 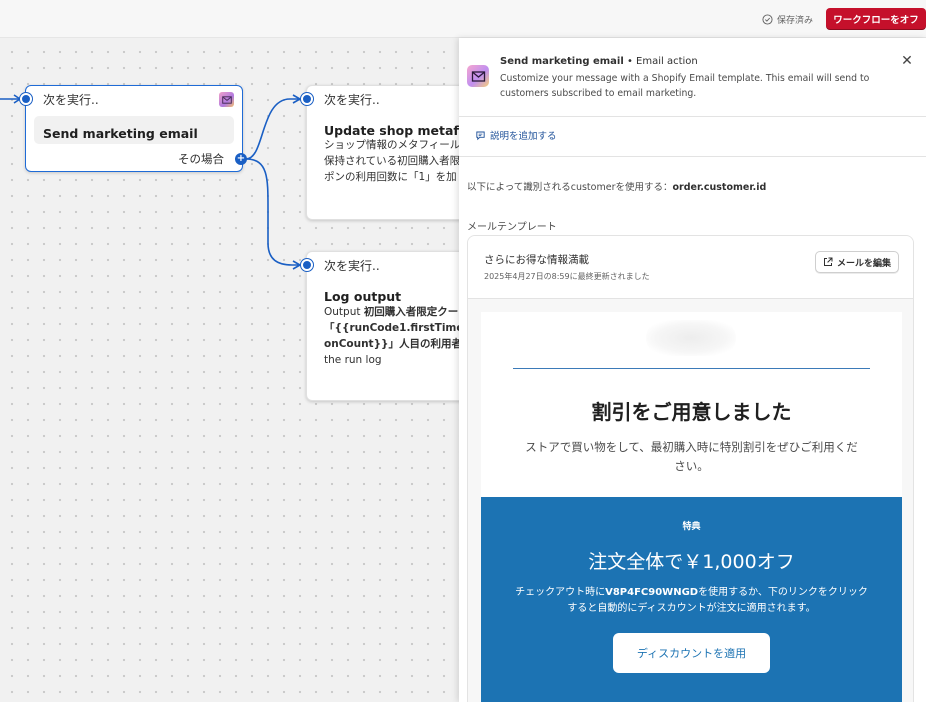 I want to click on saved-status: 保存済み, so click(x=787, y=19).